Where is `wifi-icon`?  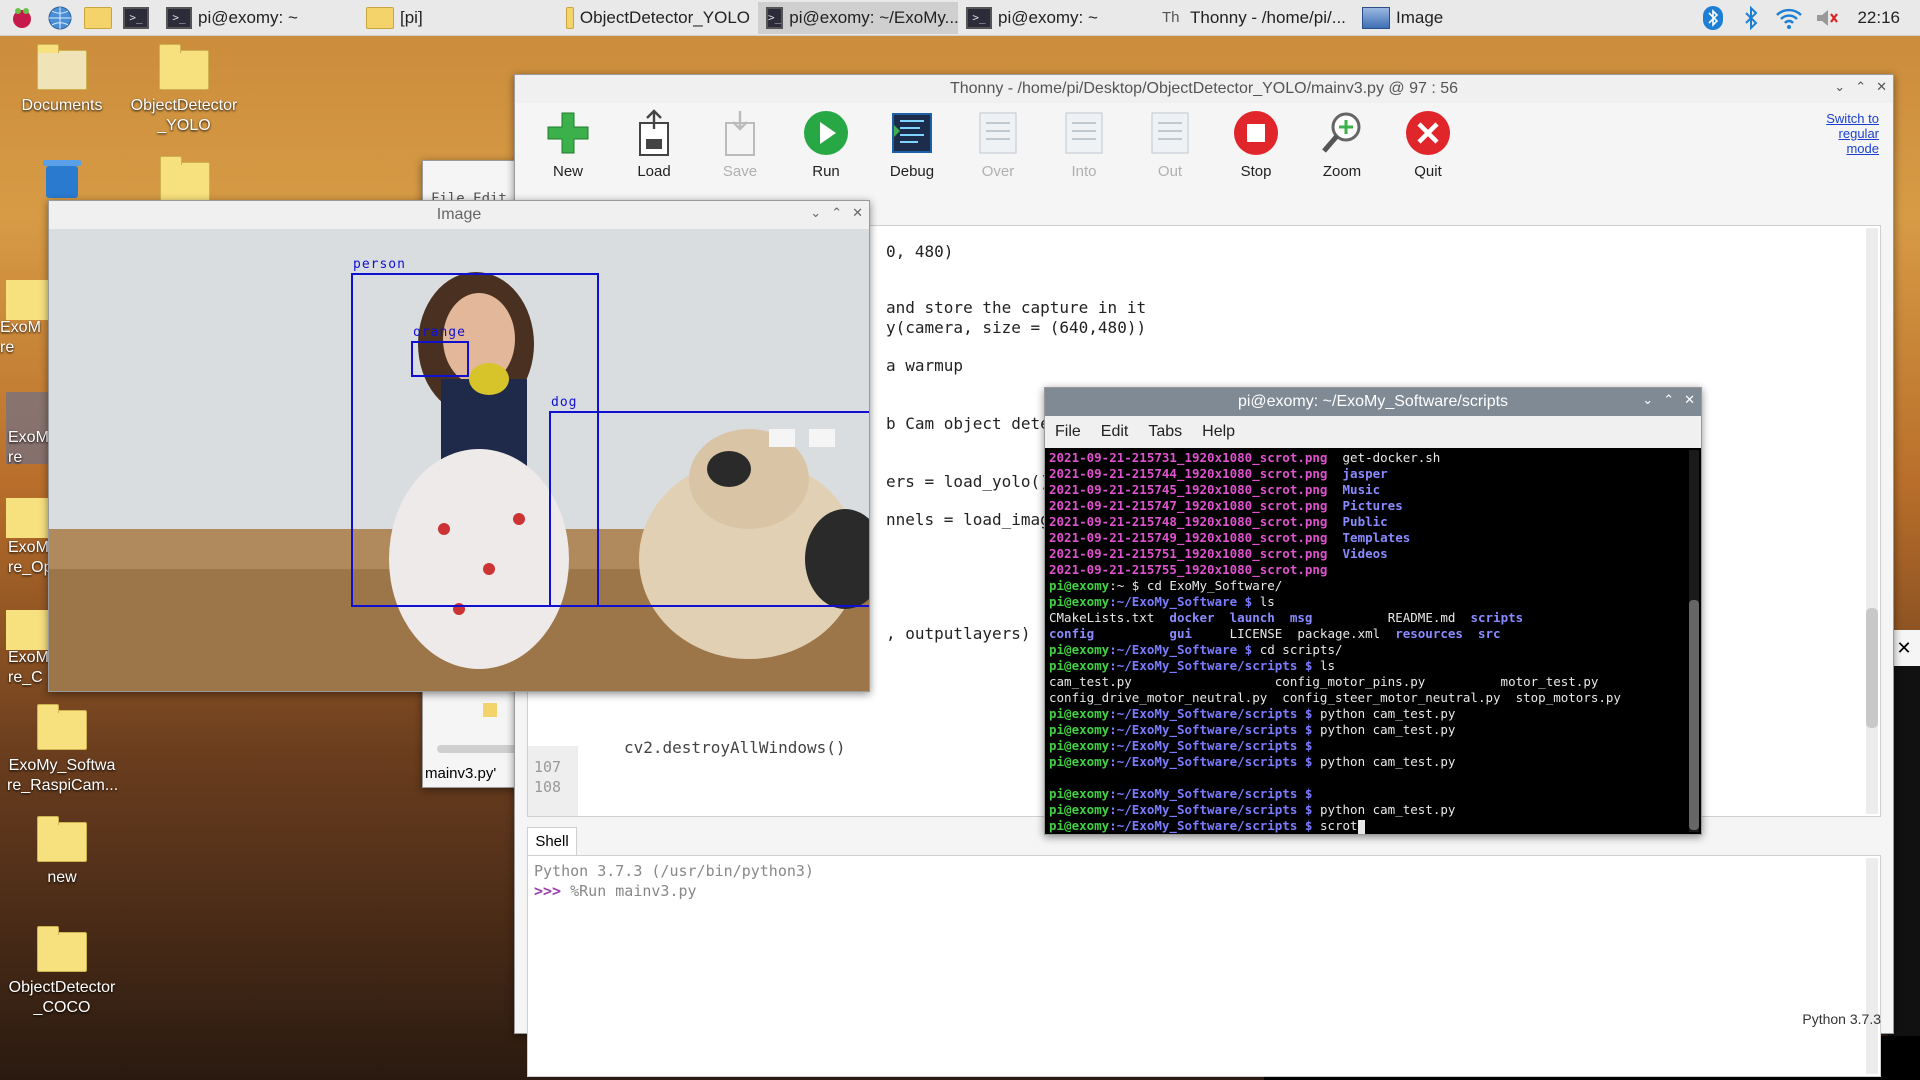
wifi-icon is located at coordinates (1789, 18).